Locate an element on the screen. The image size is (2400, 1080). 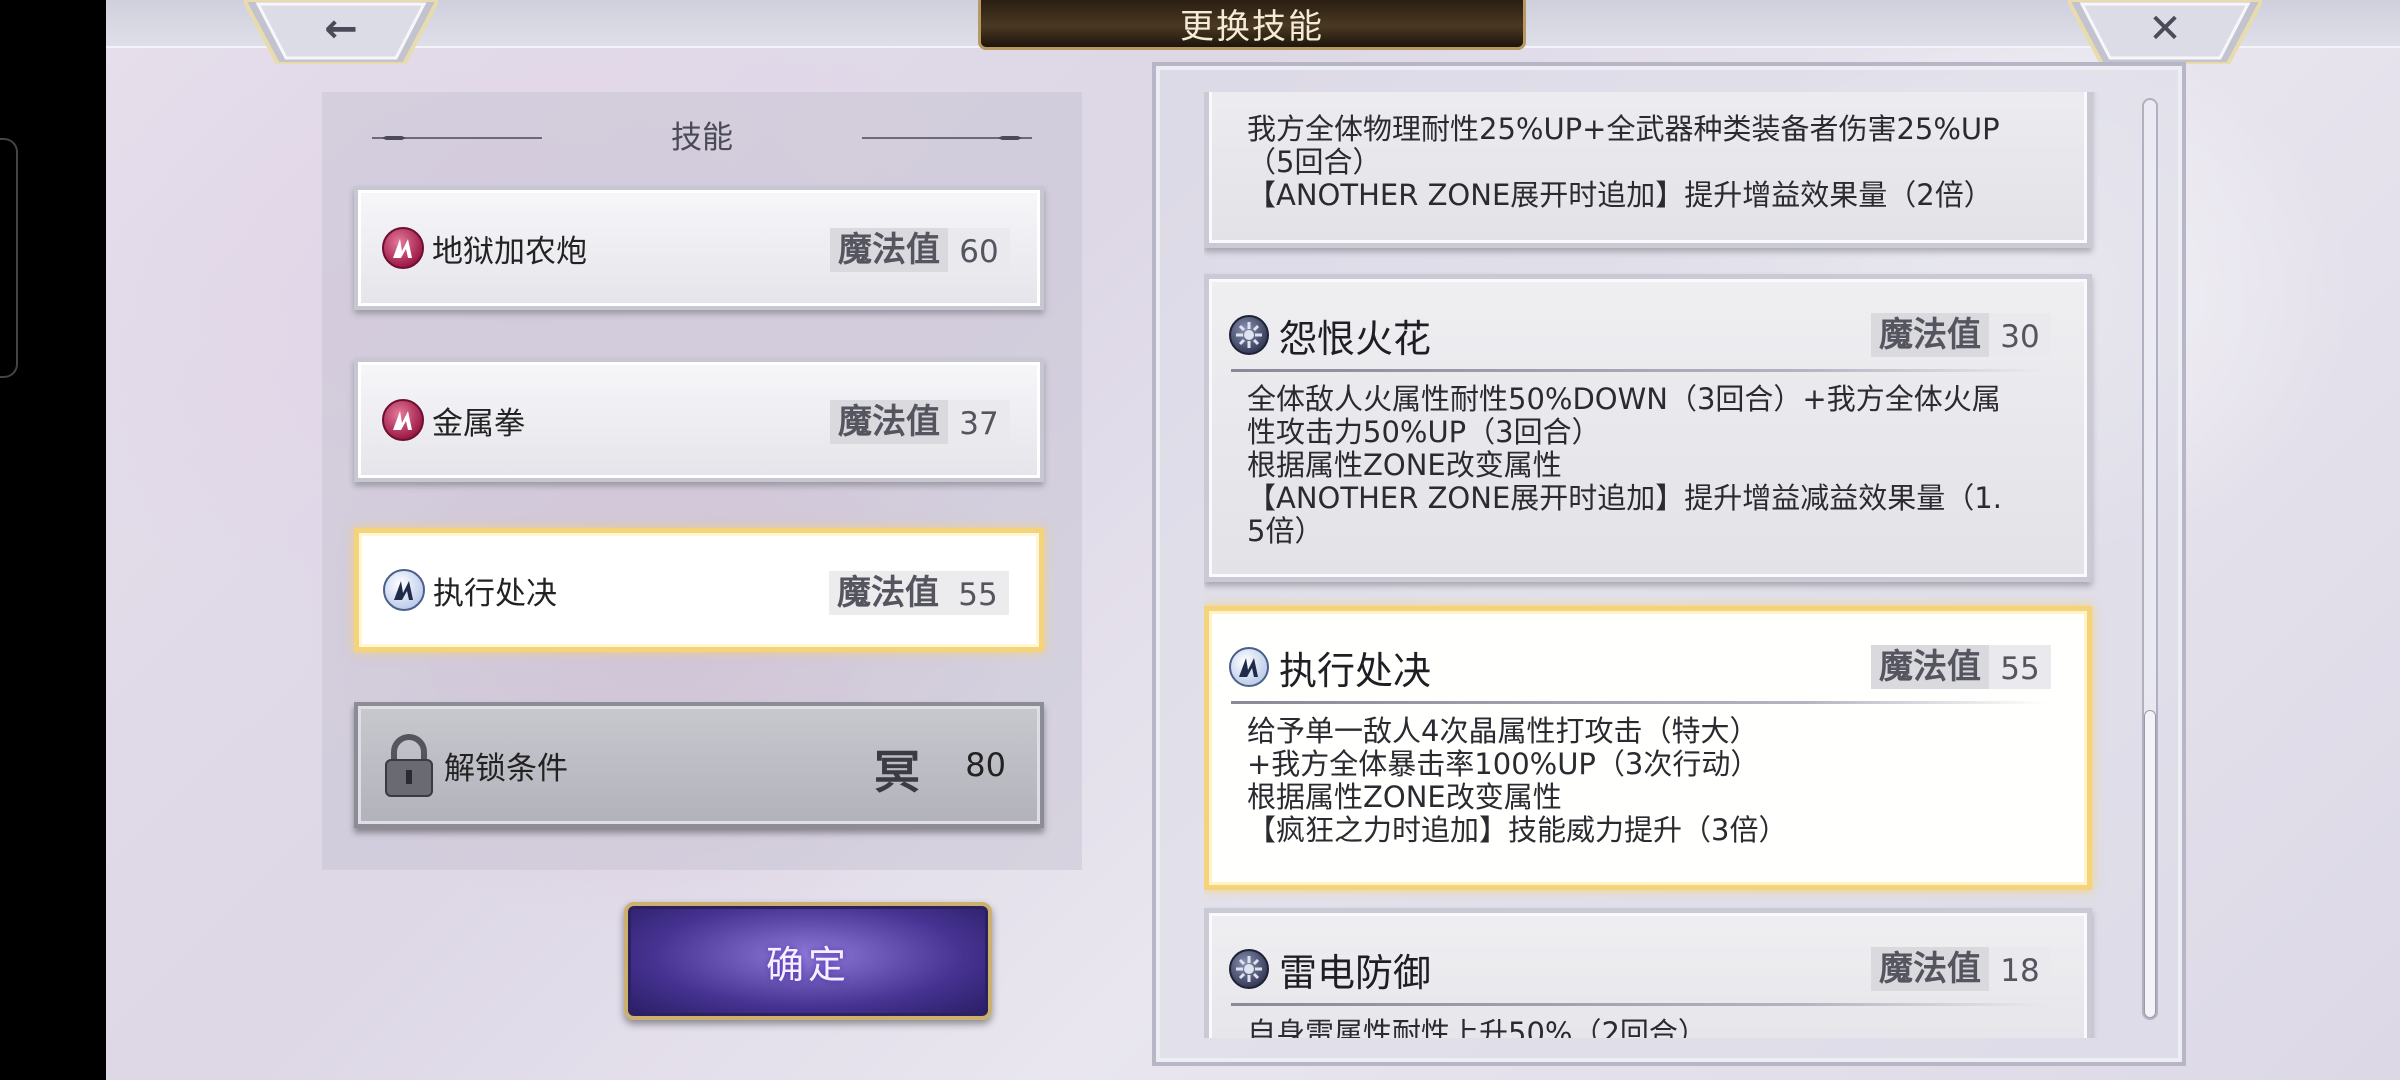
skill-name: 地狱加农炮 is located at coordinates (509, 251).